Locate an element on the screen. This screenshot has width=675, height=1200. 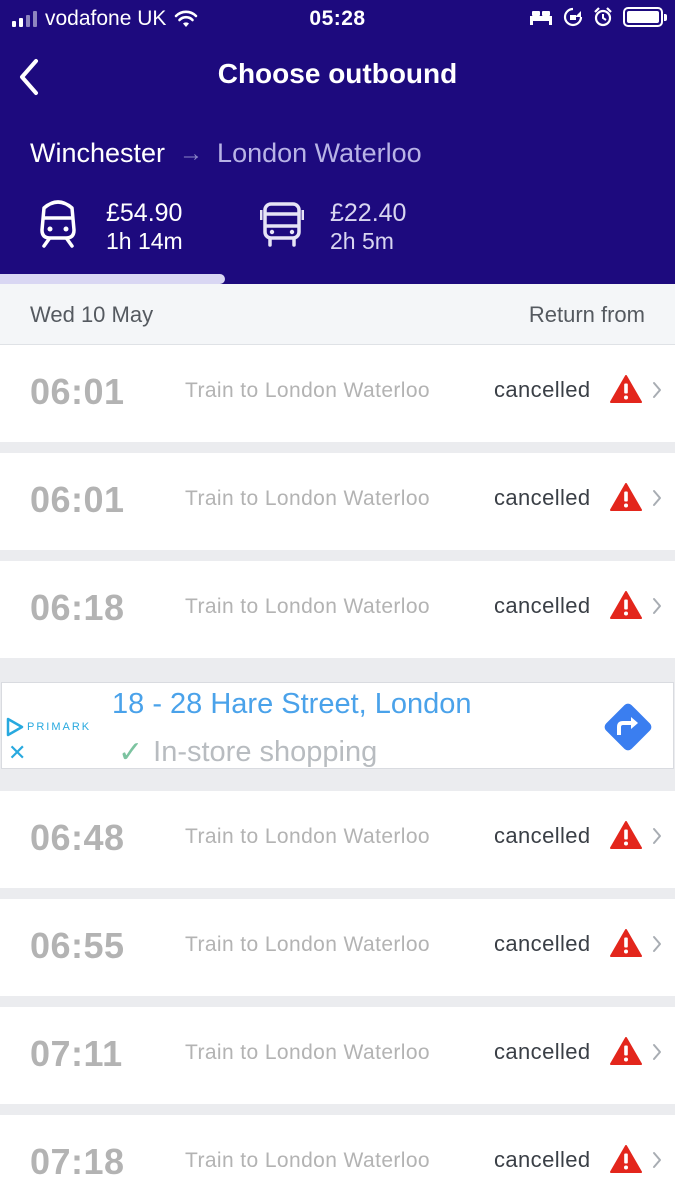
tab-indicator is located at coordinates (112, 279).